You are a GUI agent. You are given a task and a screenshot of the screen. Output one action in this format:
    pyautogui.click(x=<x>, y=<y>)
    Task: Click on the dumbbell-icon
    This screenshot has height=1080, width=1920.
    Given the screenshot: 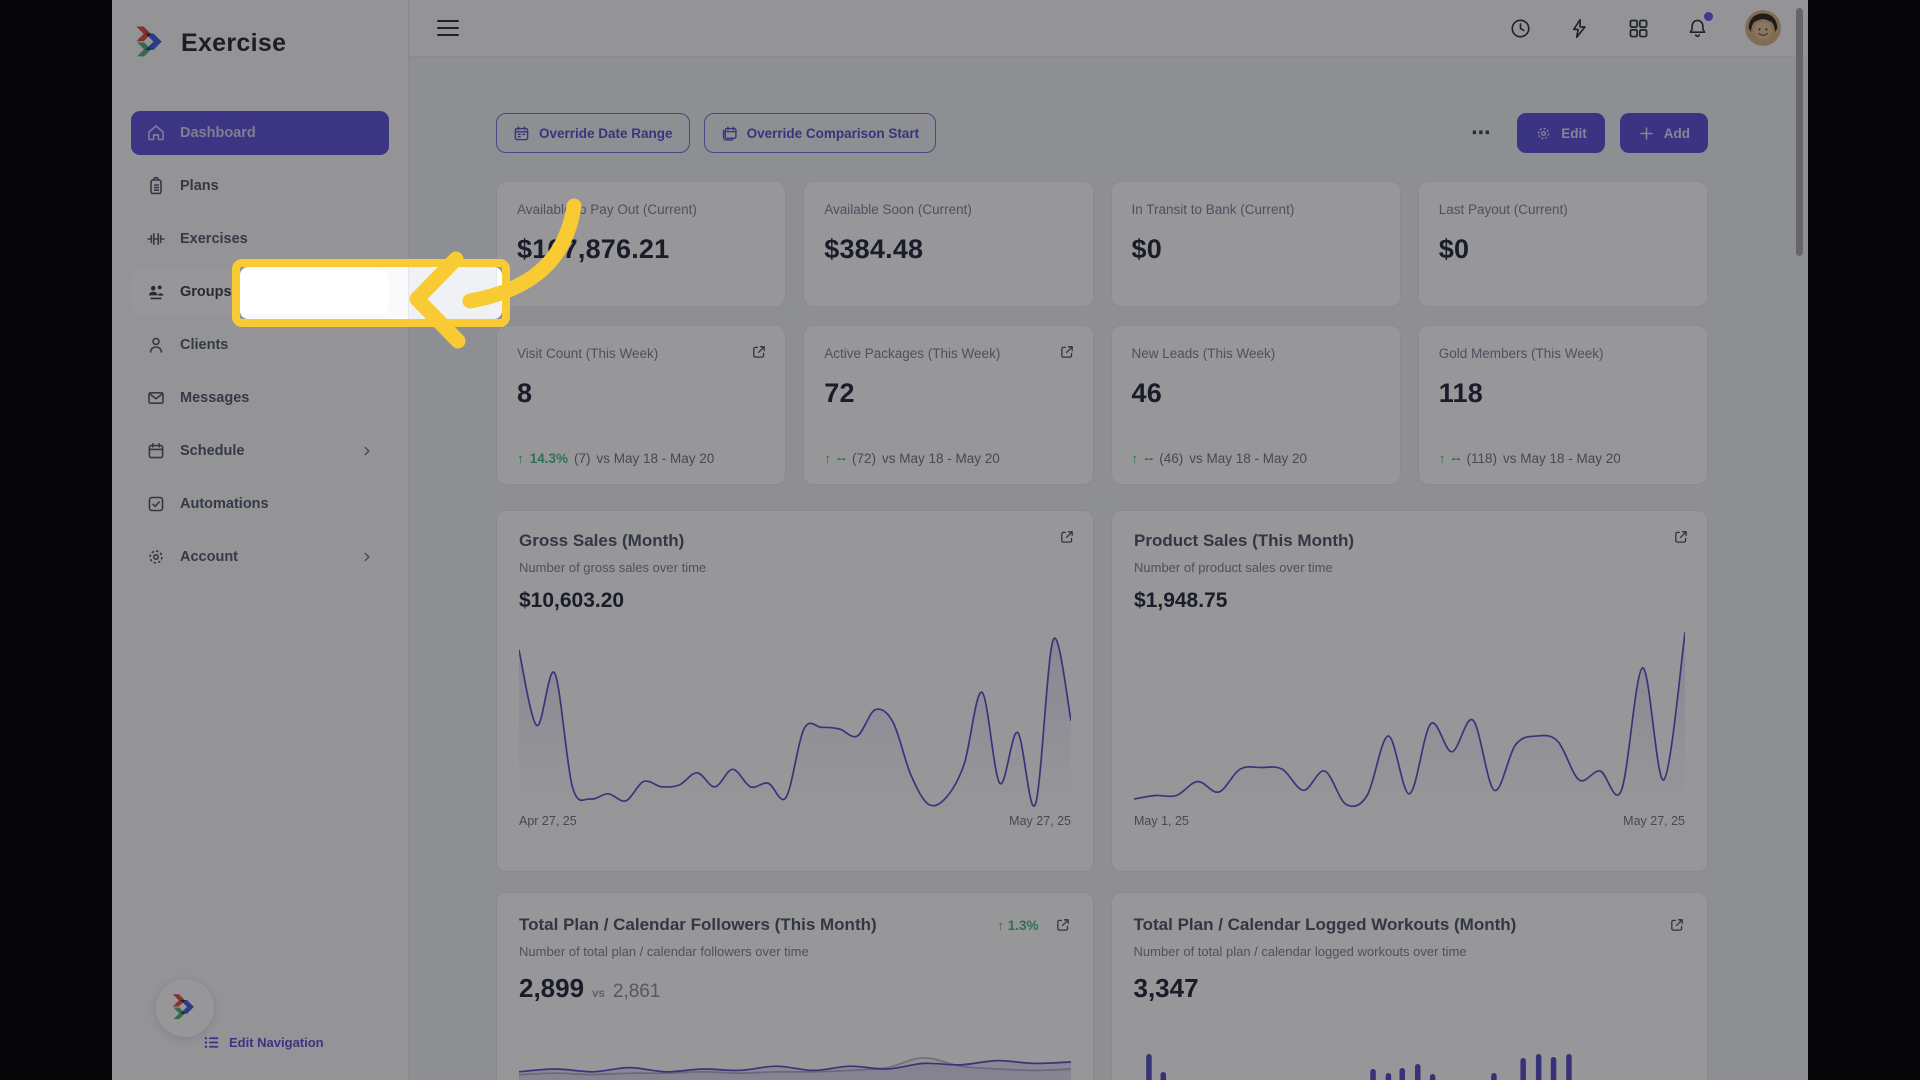 What is the action you would take?
    pyautogui.click(x=156, y=239)
    